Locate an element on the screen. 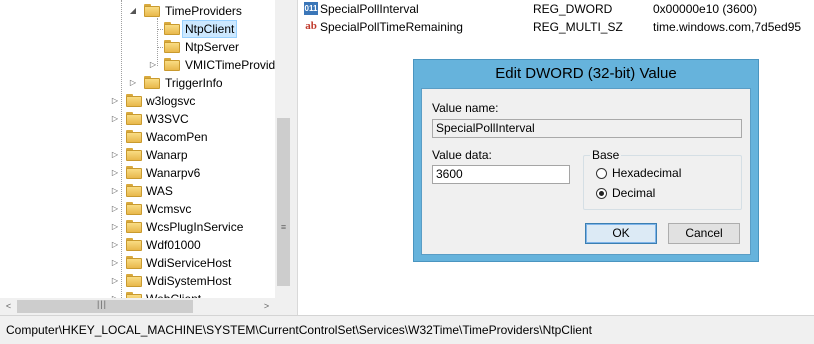 The image size is (814, 344). base-groupbox: Base is located at coordinates (662, 179).